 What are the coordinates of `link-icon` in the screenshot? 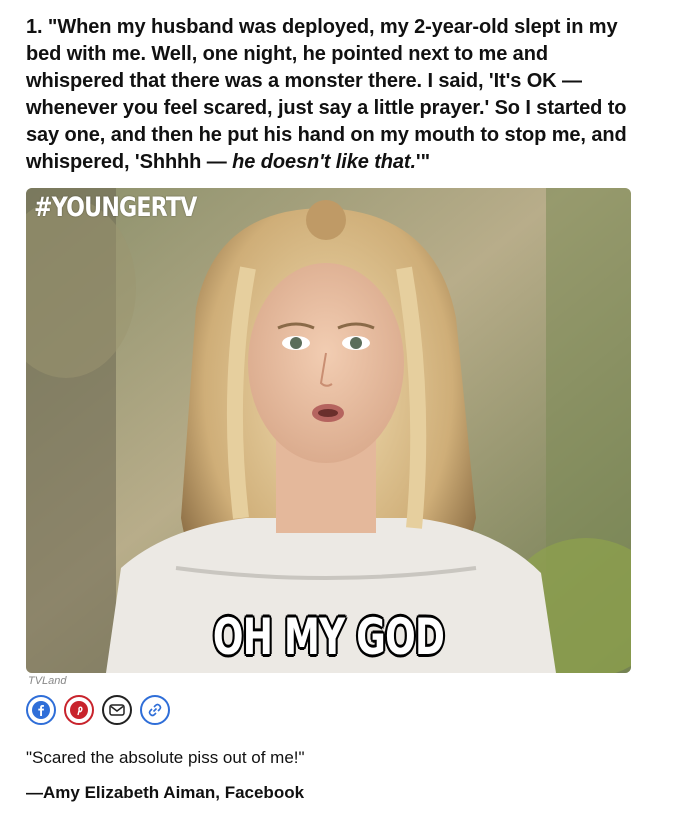 It's located at (155, 710).